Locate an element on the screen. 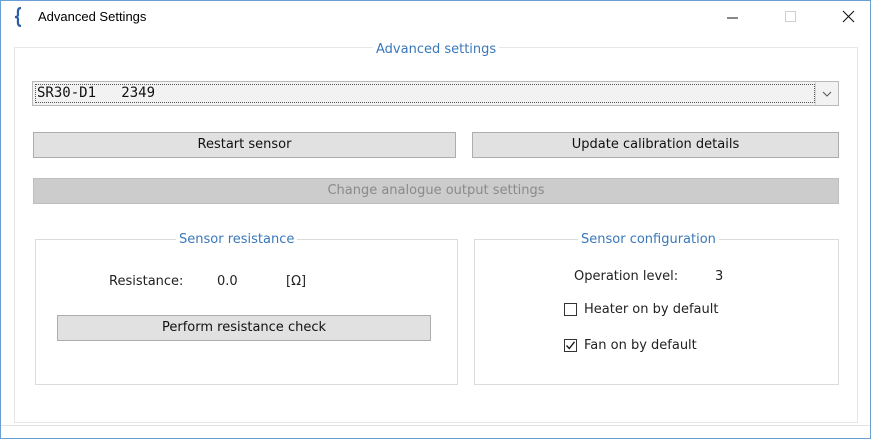  change-analogue-output-button: Change analogue output settings is located at coordinates (436, 191).